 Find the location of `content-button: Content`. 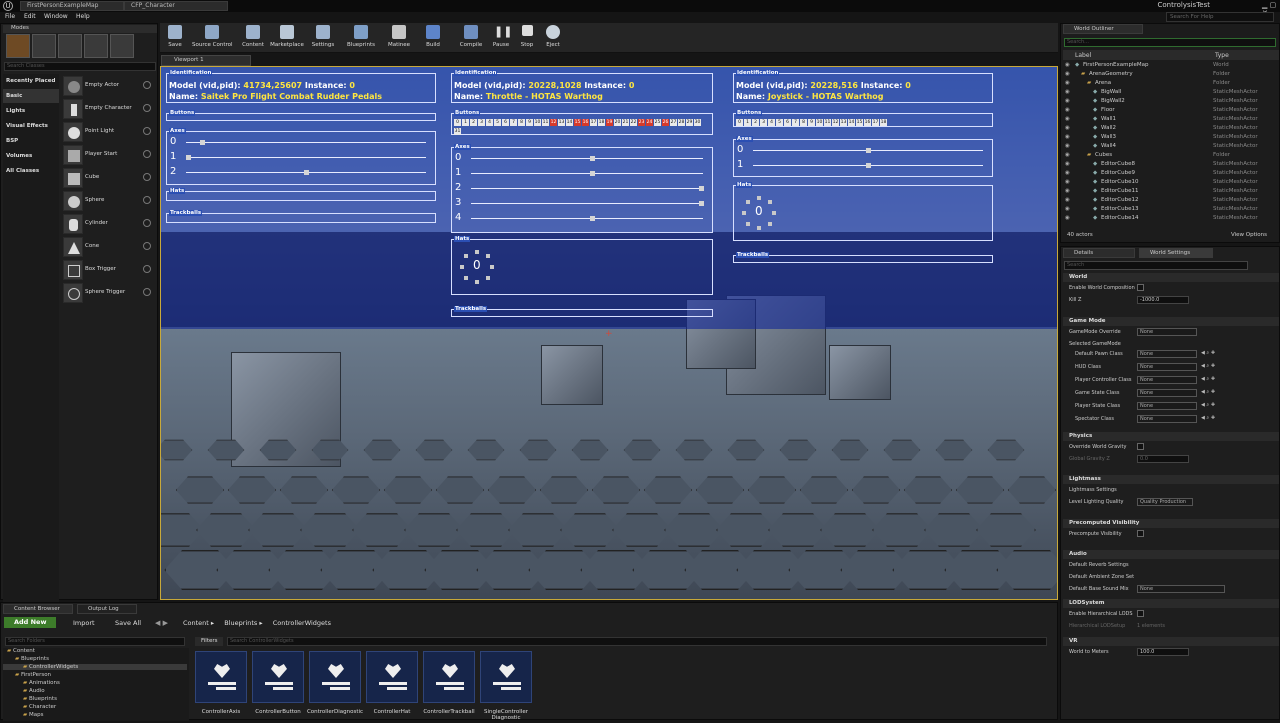

content-button: Content is located at coordinates (253, 39).